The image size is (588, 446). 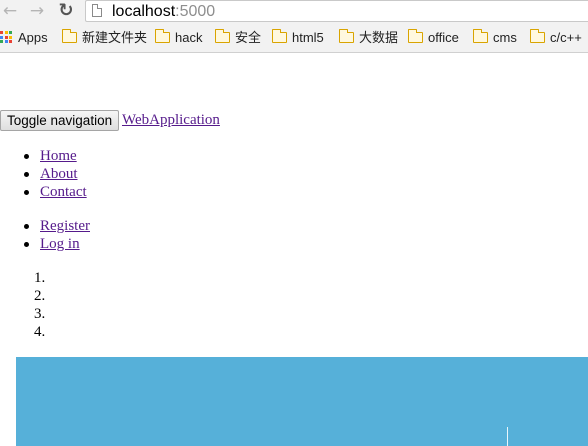 What do you see at coordinates (171, 120) in the screenshot?
I see `brand-link: WebApplication` at bounding box center [171, 120].